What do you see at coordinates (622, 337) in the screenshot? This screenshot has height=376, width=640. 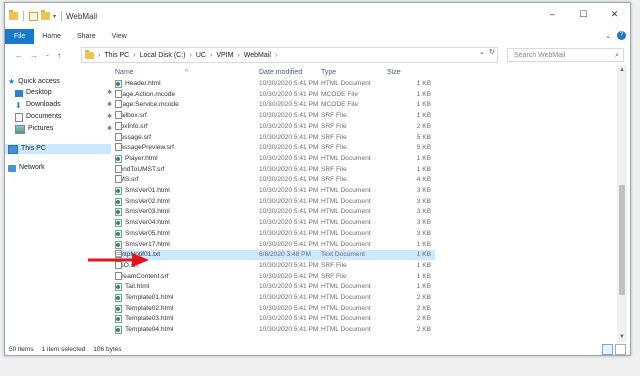 I see `scroll-down-icon: ▼` at bounding box center [622, 337].